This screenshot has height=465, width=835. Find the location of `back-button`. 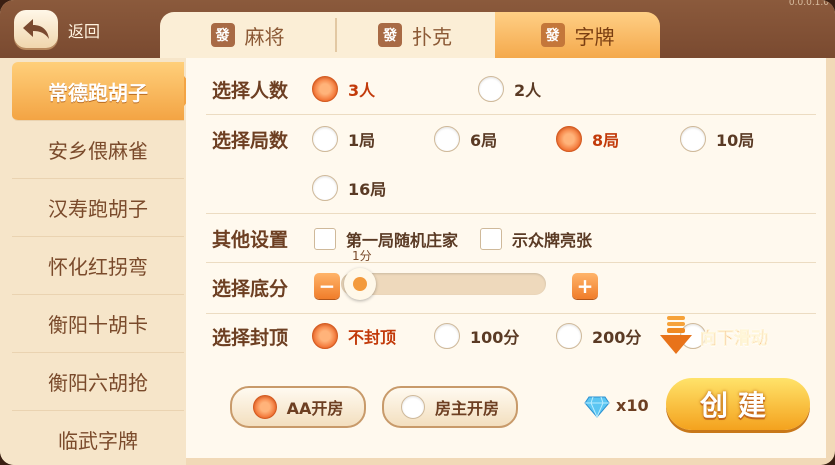

back-button is located at coordinates (36, 29).